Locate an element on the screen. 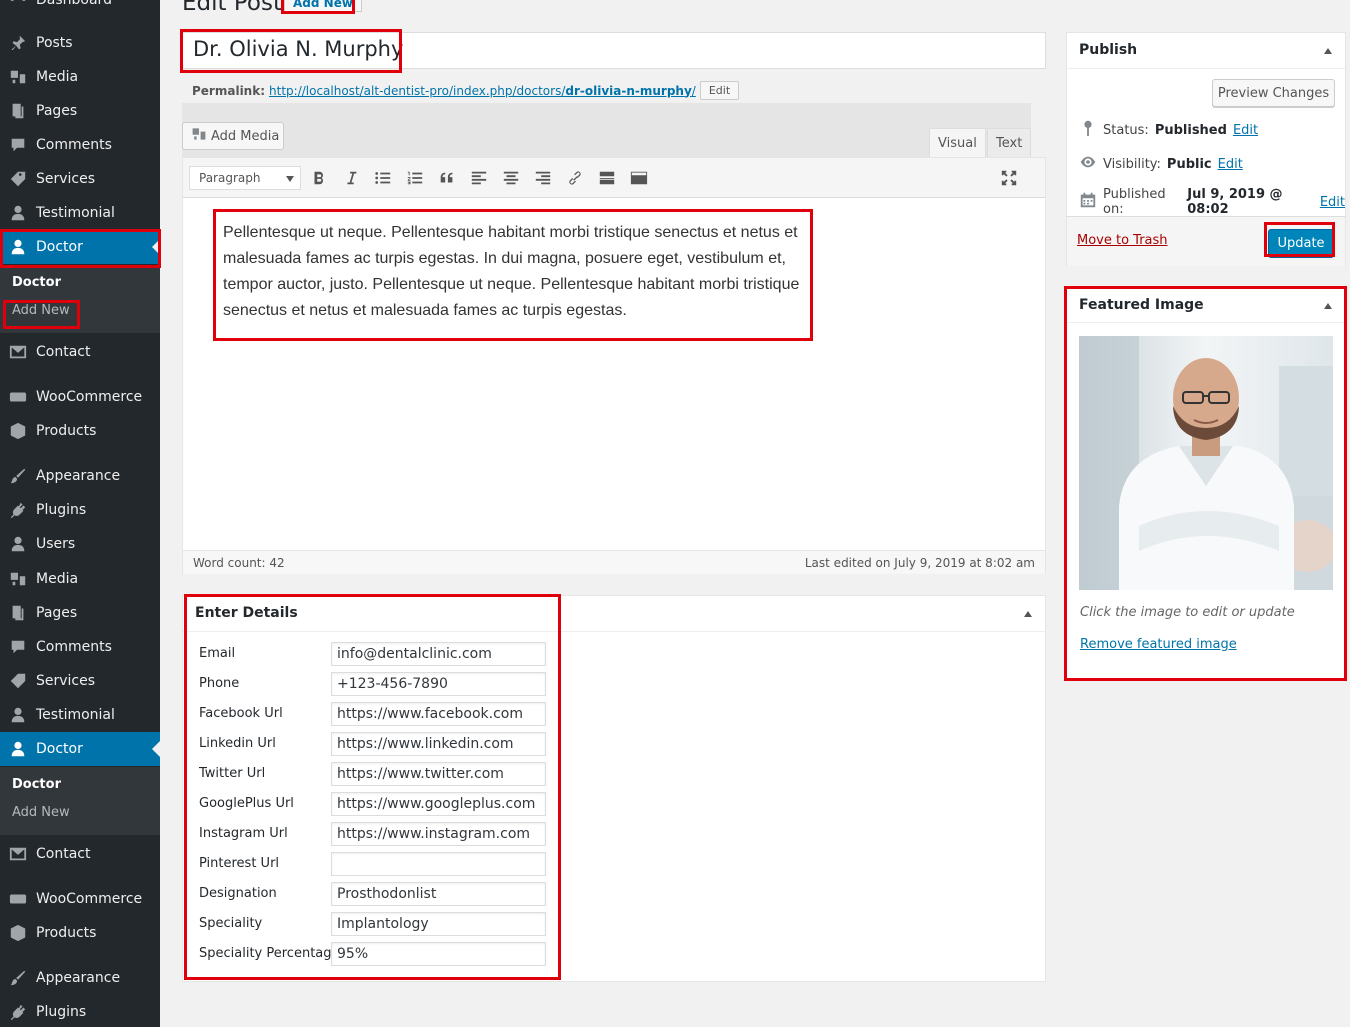  tag-icon is located at coordinates (18, 681).